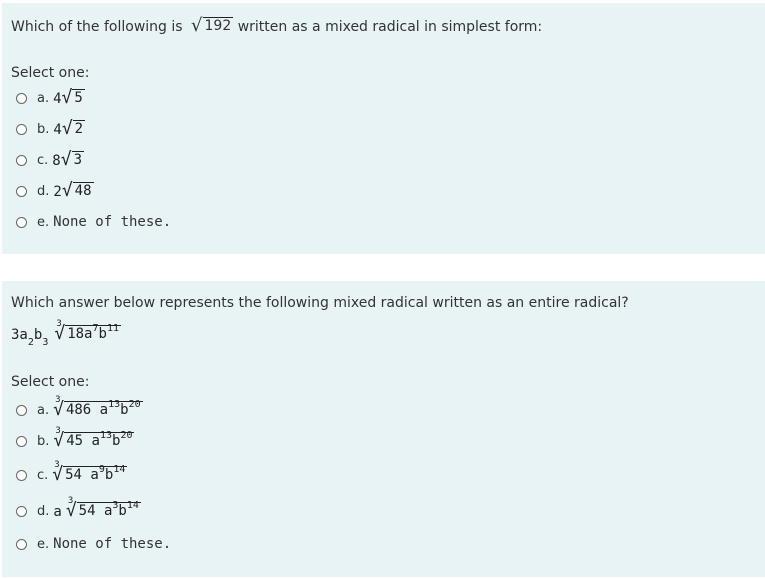  Describe the element at coordinates (50, 160) in the screenshot. I see `q1-option-c: c. 8 √ 3` at that location.